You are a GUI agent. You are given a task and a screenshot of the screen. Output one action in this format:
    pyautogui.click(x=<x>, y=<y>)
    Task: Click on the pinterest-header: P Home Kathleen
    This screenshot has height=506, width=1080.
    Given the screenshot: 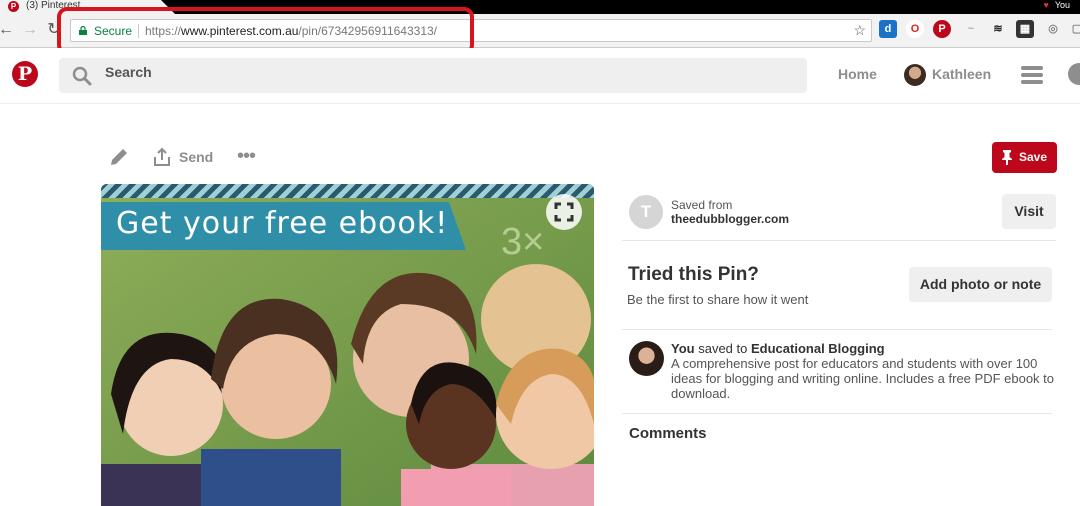 What is the action you would take?
    pyautogui.click(x=540, y=76)
    